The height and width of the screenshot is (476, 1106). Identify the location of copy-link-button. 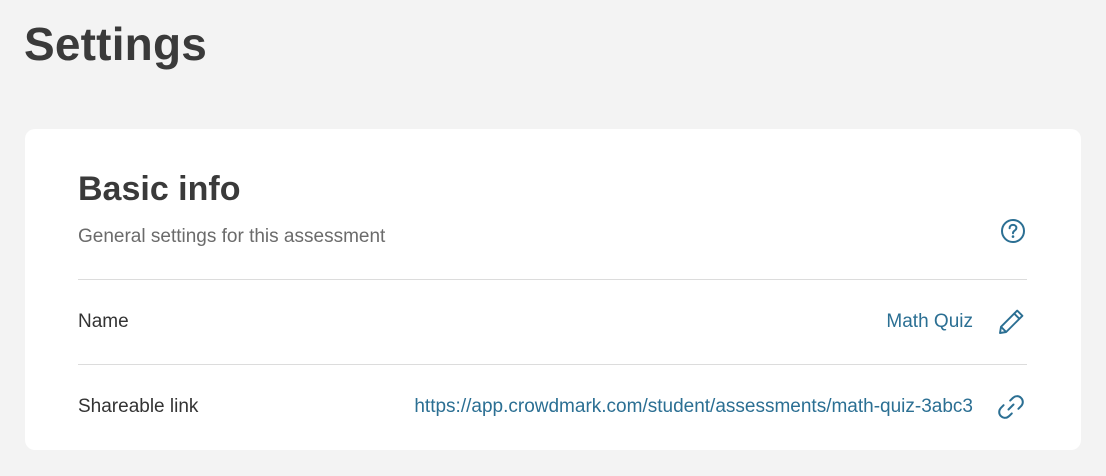
(1011, 407).